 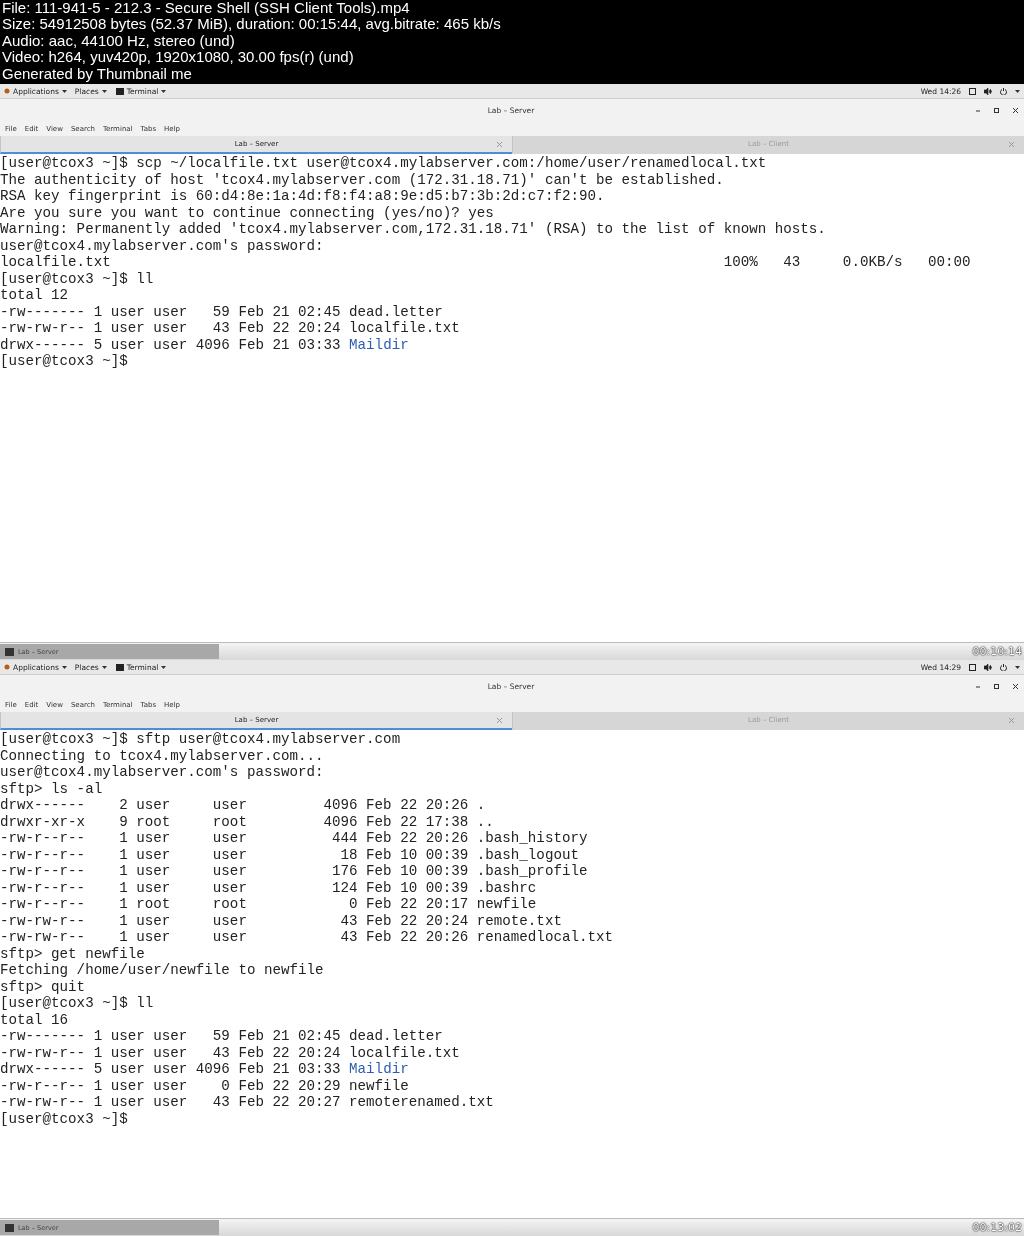 I want to click on video-timestamp: 00:10:14, so click(x=997, y=651).